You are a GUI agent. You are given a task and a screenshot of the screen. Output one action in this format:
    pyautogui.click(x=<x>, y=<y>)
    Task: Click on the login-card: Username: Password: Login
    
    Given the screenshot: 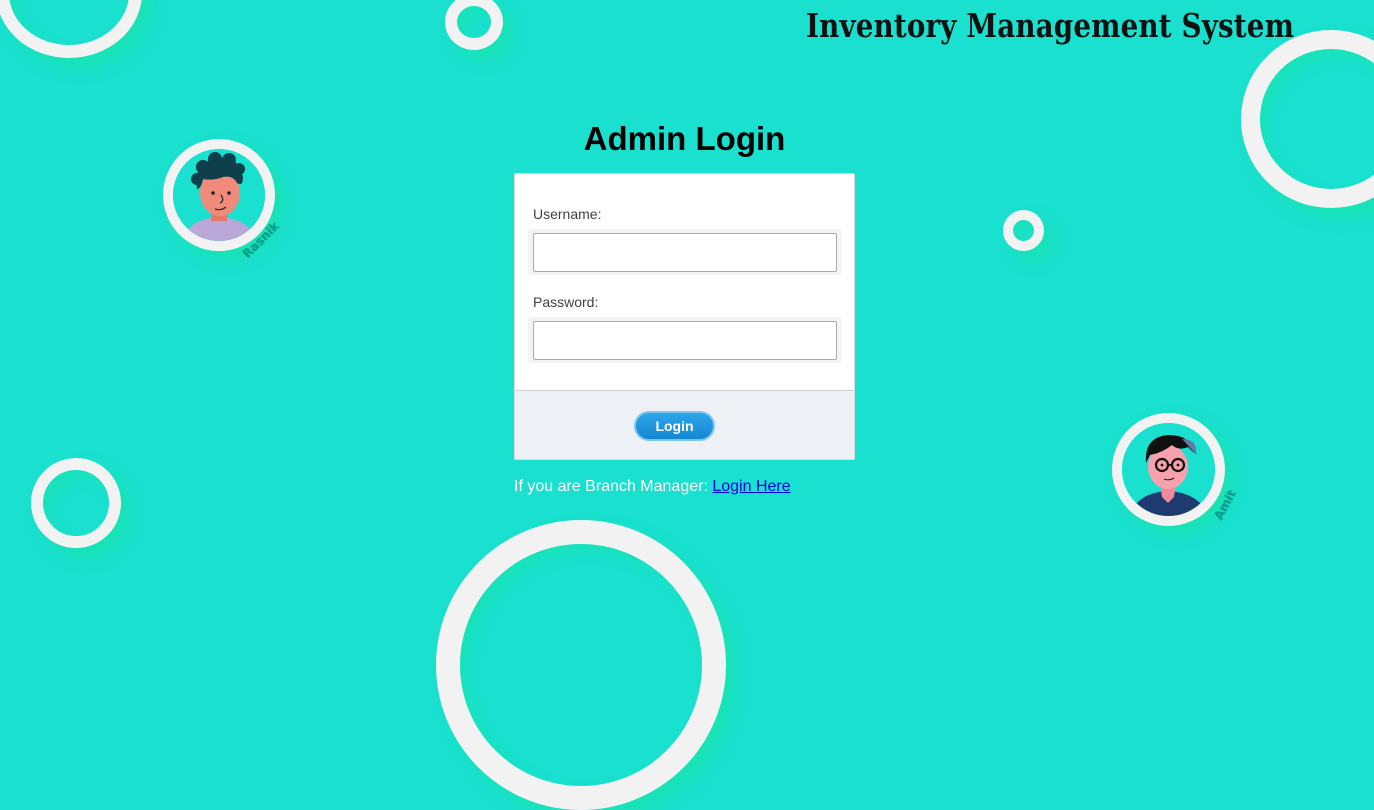 What is the action you would take?
    pyautogui.click(x=684, y=316)
    